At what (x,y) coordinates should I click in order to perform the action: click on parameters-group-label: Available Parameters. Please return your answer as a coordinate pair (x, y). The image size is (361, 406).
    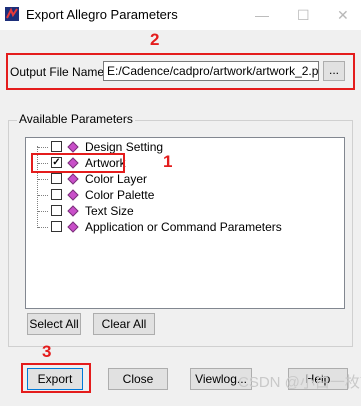
    Looking at the image, I should click on (76, 119).